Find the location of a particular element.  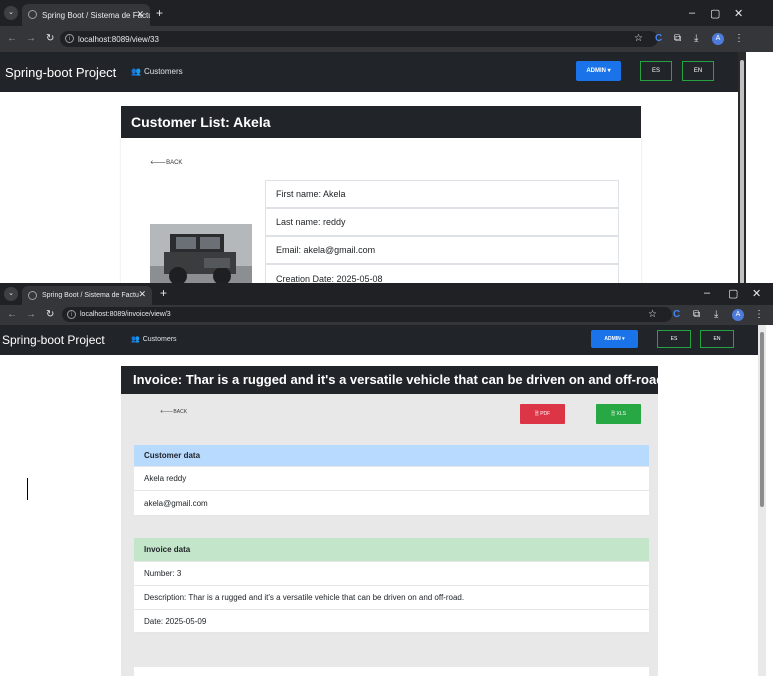

text-cursor is located at coordinates (27, 489).